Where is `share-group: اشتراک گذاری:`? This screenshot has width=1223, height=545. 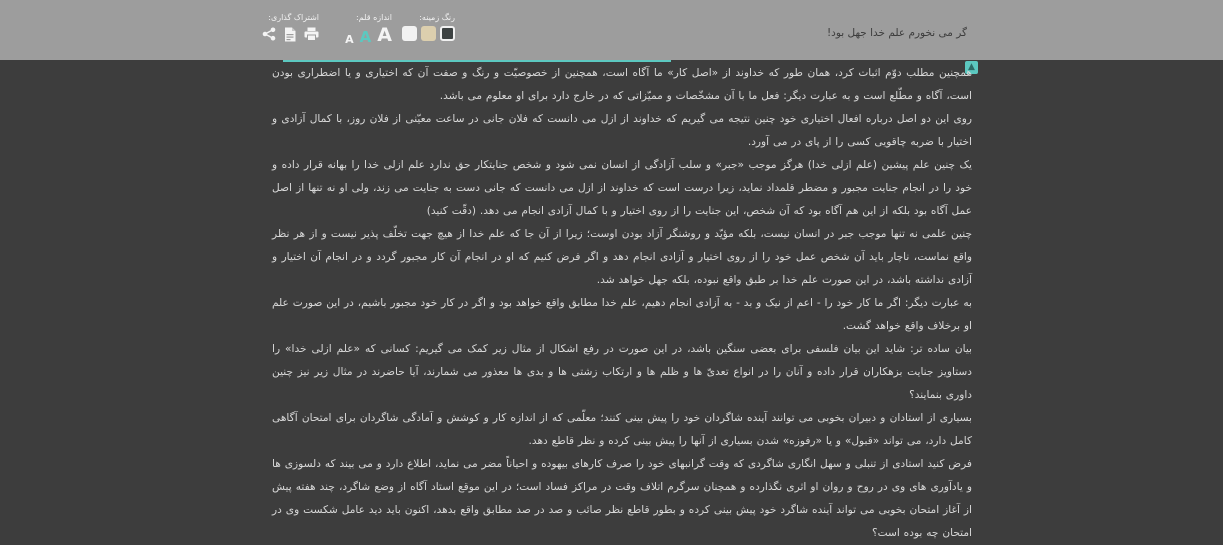
share-group: اشتراک گذاری: is located at coordinates (290, 27).